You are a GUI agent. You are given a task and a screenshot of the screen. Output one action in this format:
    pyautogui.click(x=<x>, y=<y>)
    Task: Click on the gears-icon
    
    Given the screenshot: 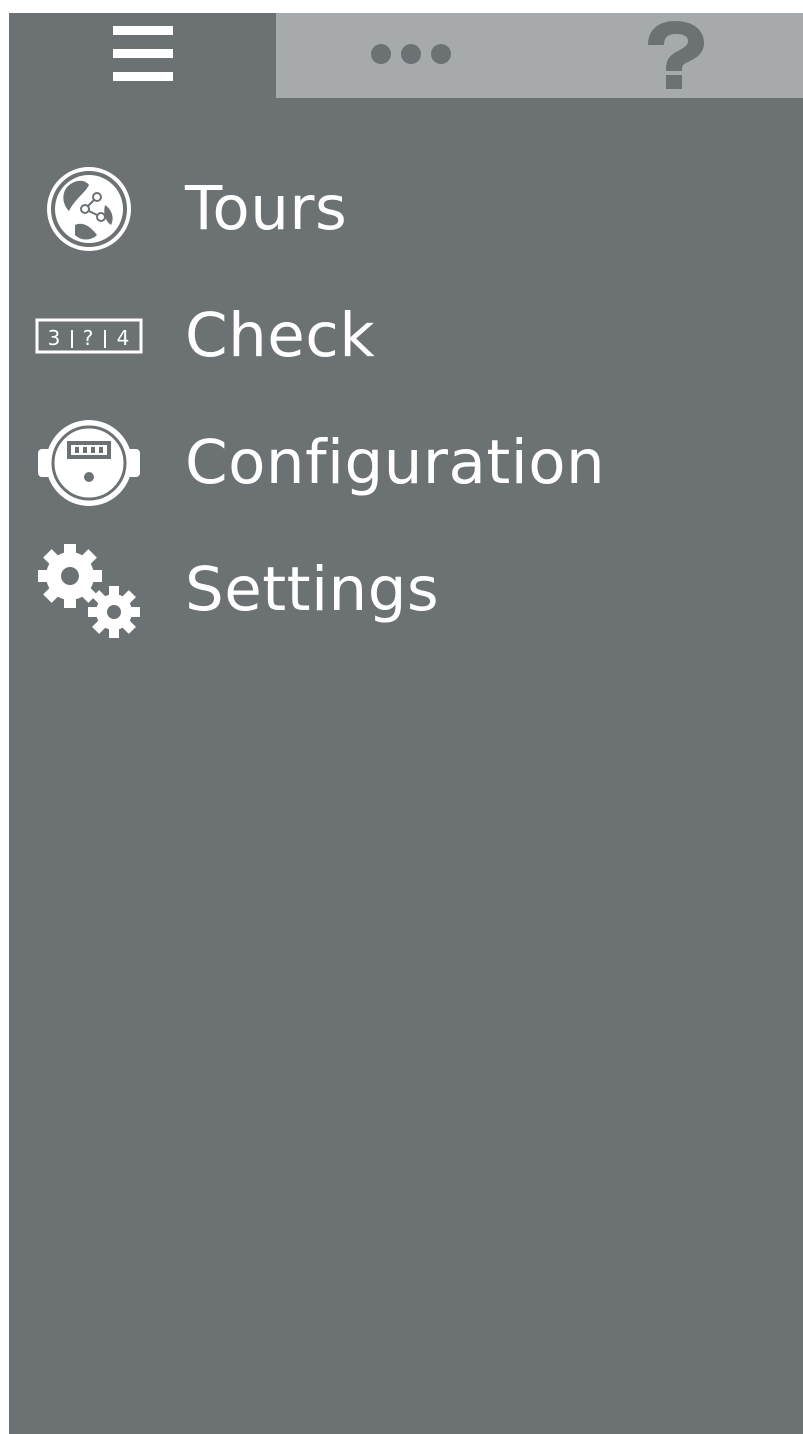 What is the action you would take?
    pyautogui.click(x=89, y=590)
    